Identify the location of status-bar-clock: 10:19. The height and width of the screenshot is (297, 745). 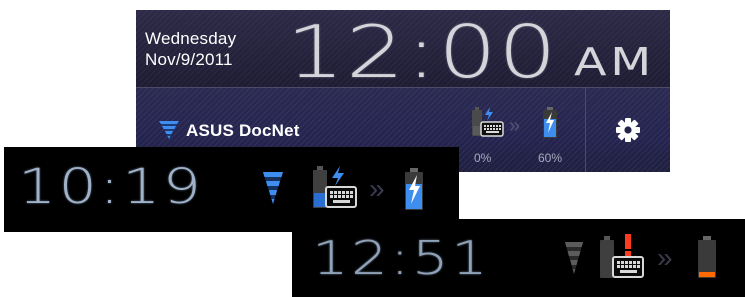
(111, 187).